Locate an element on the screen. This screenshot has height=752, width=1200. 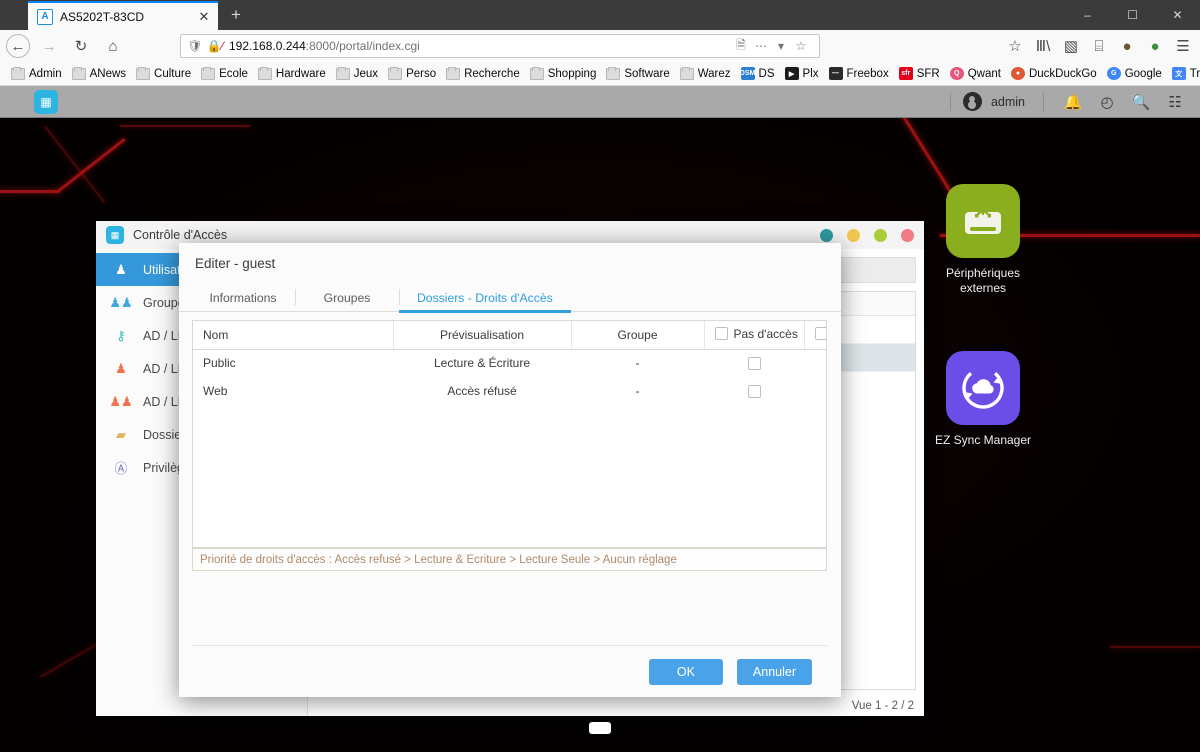
column-header-groupe: Groupe is located at coordinates (638, 335).